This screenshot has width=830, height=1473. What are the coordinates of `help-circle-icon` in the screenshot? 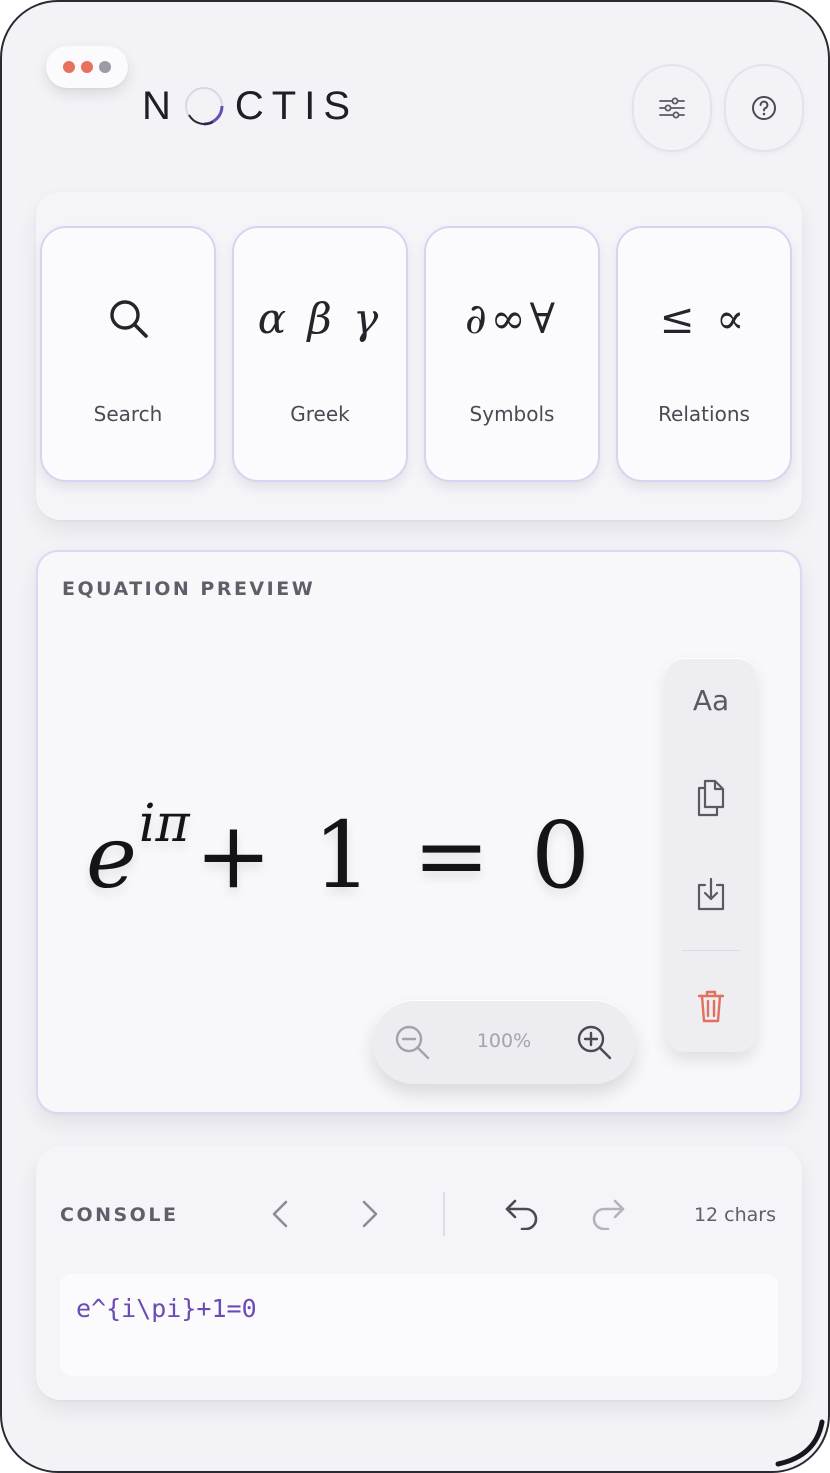 It's located at (764, 108).